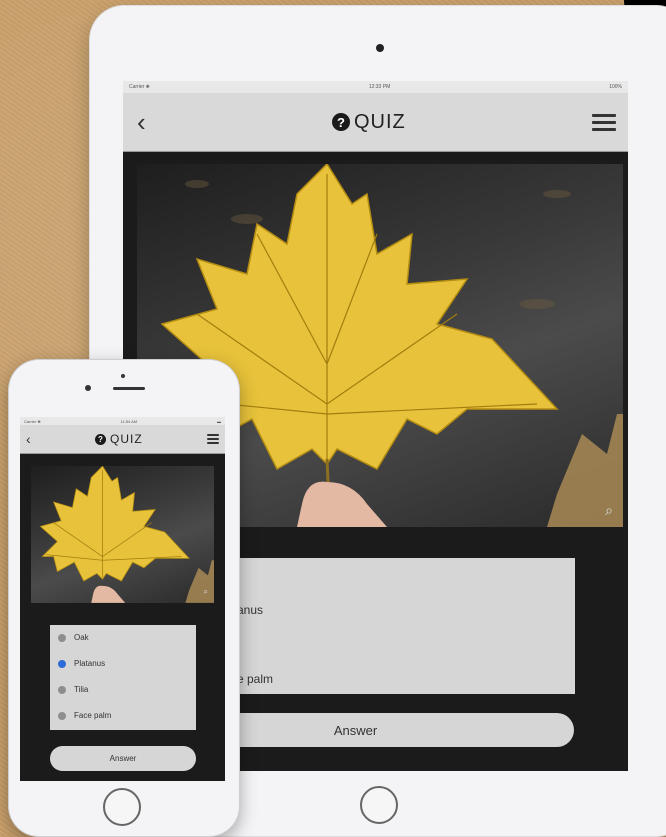  I want to click on tablet-nav-bar: ‹ ? QUIZ, so click(375, 122).